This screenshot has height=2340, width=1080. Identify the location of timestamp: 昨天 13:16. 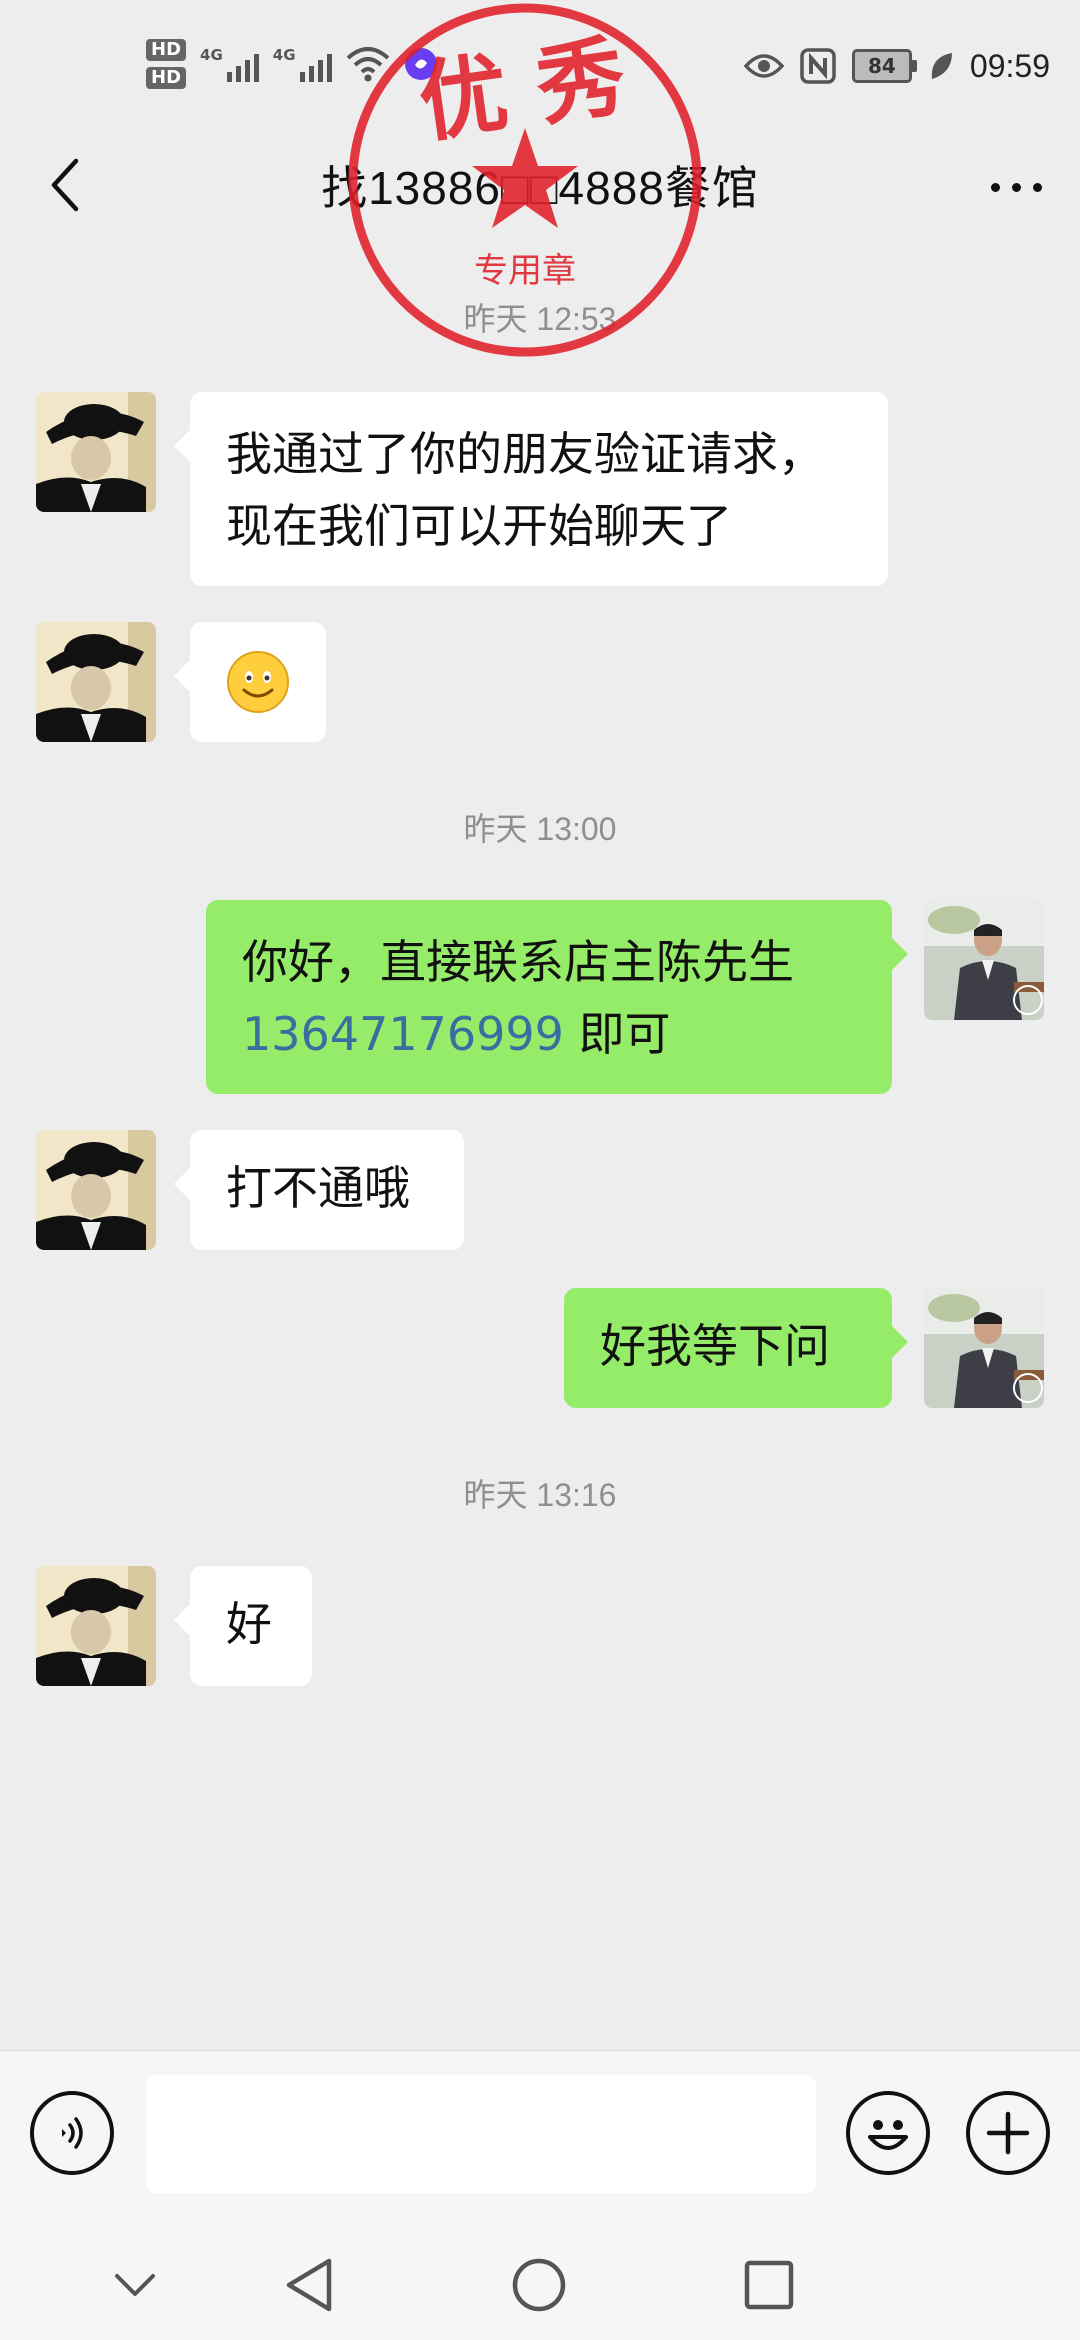
(540, 1495).